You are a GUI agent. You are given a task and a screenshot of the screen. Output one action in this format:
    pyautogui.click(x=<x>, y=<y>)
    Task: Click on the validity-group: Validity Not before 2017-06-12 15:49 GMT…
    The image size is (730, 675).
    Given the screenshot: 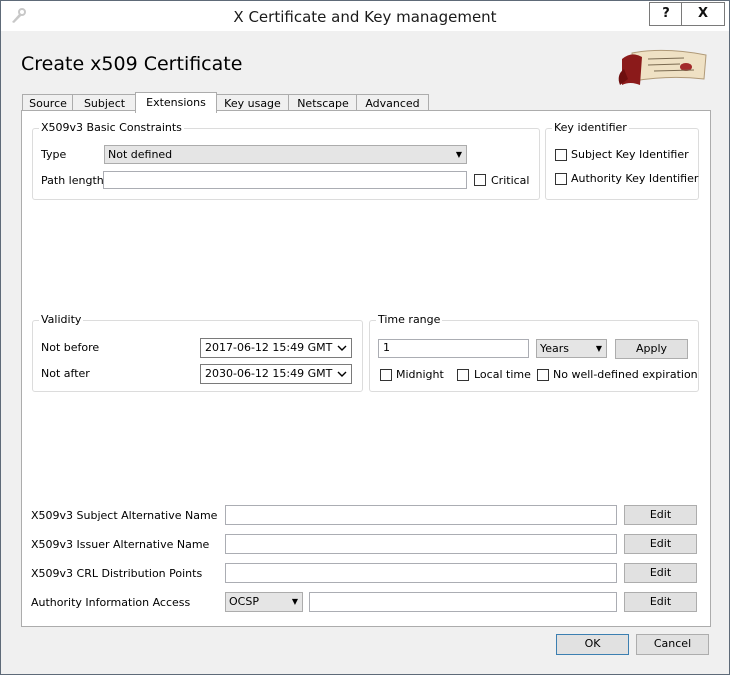 What is the action you would take?
    pyautogui.click(x=197, y=352)
    